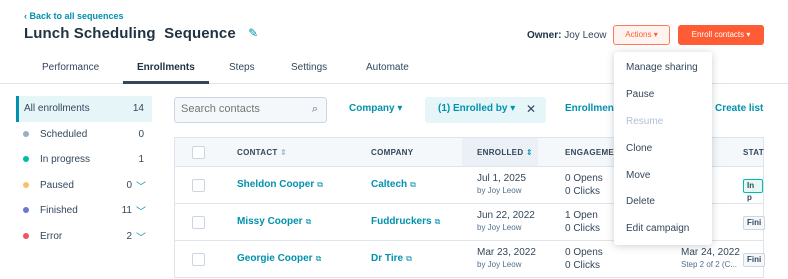 The width and height of the screenshot is (788, 279). What do you see at coordinates (505, 152) in the screenshot?
I see `column-header-enrolled: ENROLLED ⇕` at bounding box center [505, 152].